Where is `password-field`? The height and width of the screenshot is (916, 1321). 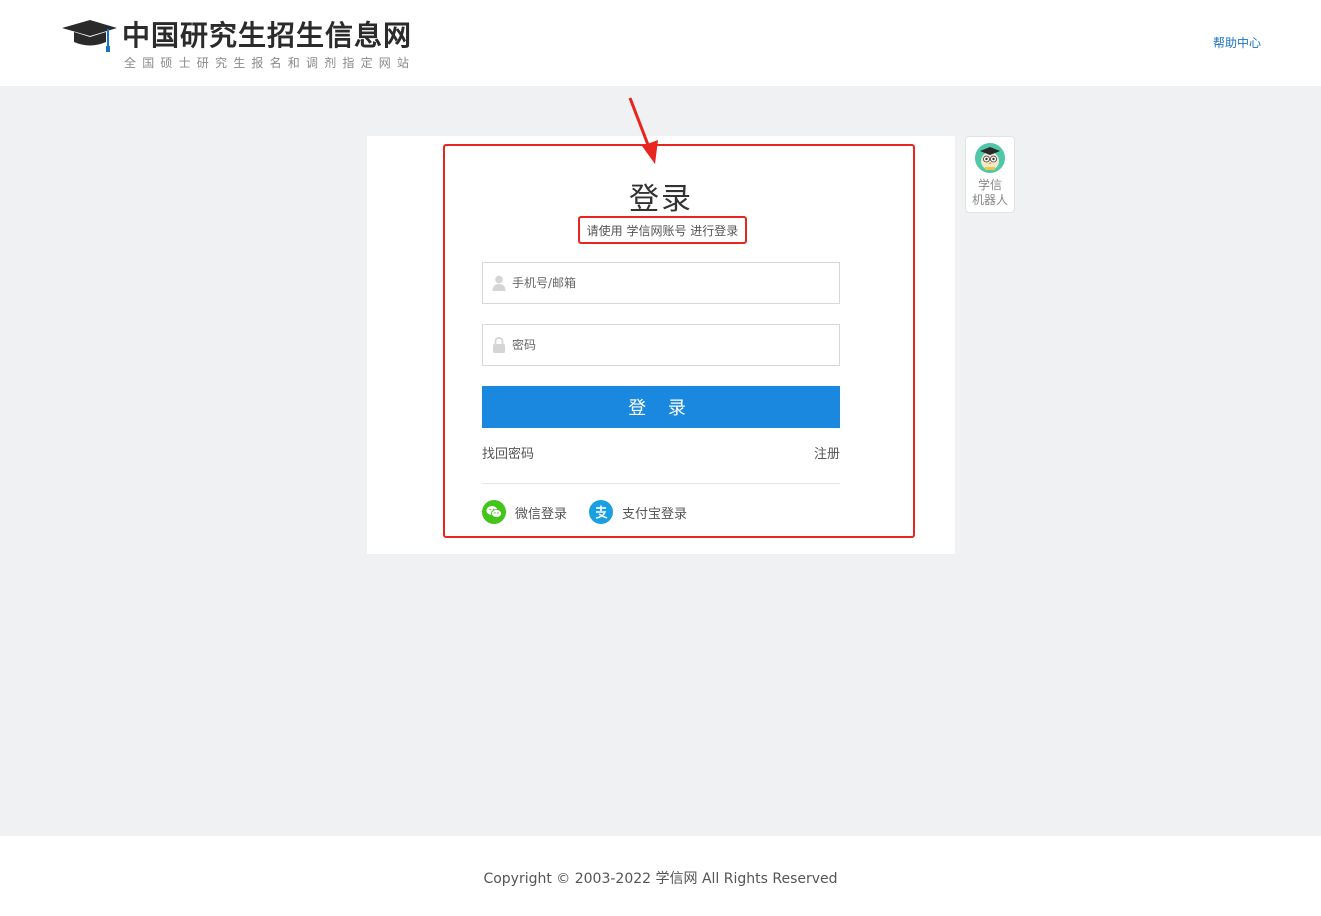
password-field is located at coordinates (661, 345).